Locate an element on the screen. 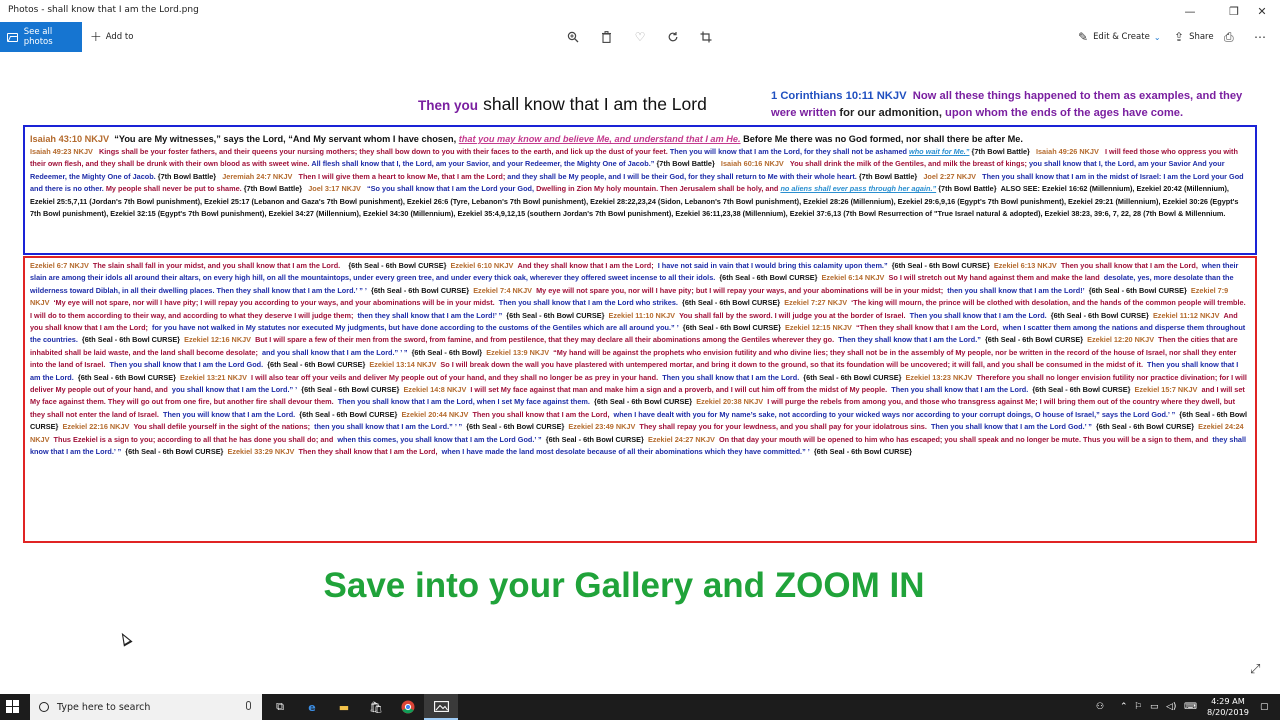 The width and height of the screenshot is (1280, 720). verse-text: My people shall never be put to shame. is located at coordinates (173, 189).